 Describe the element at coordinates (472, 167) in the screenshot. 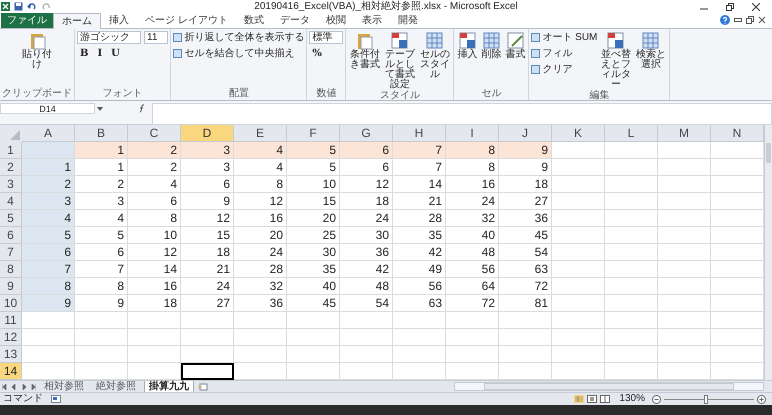

I see `table-cell: 8` at that location.